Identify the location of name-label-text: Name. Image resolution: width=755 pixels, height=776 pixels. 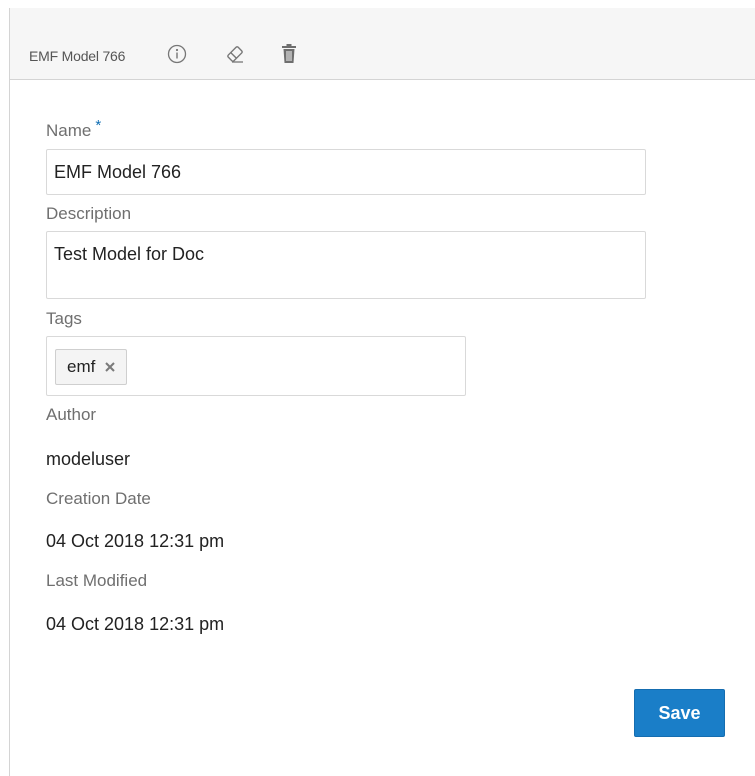
(69, 130).